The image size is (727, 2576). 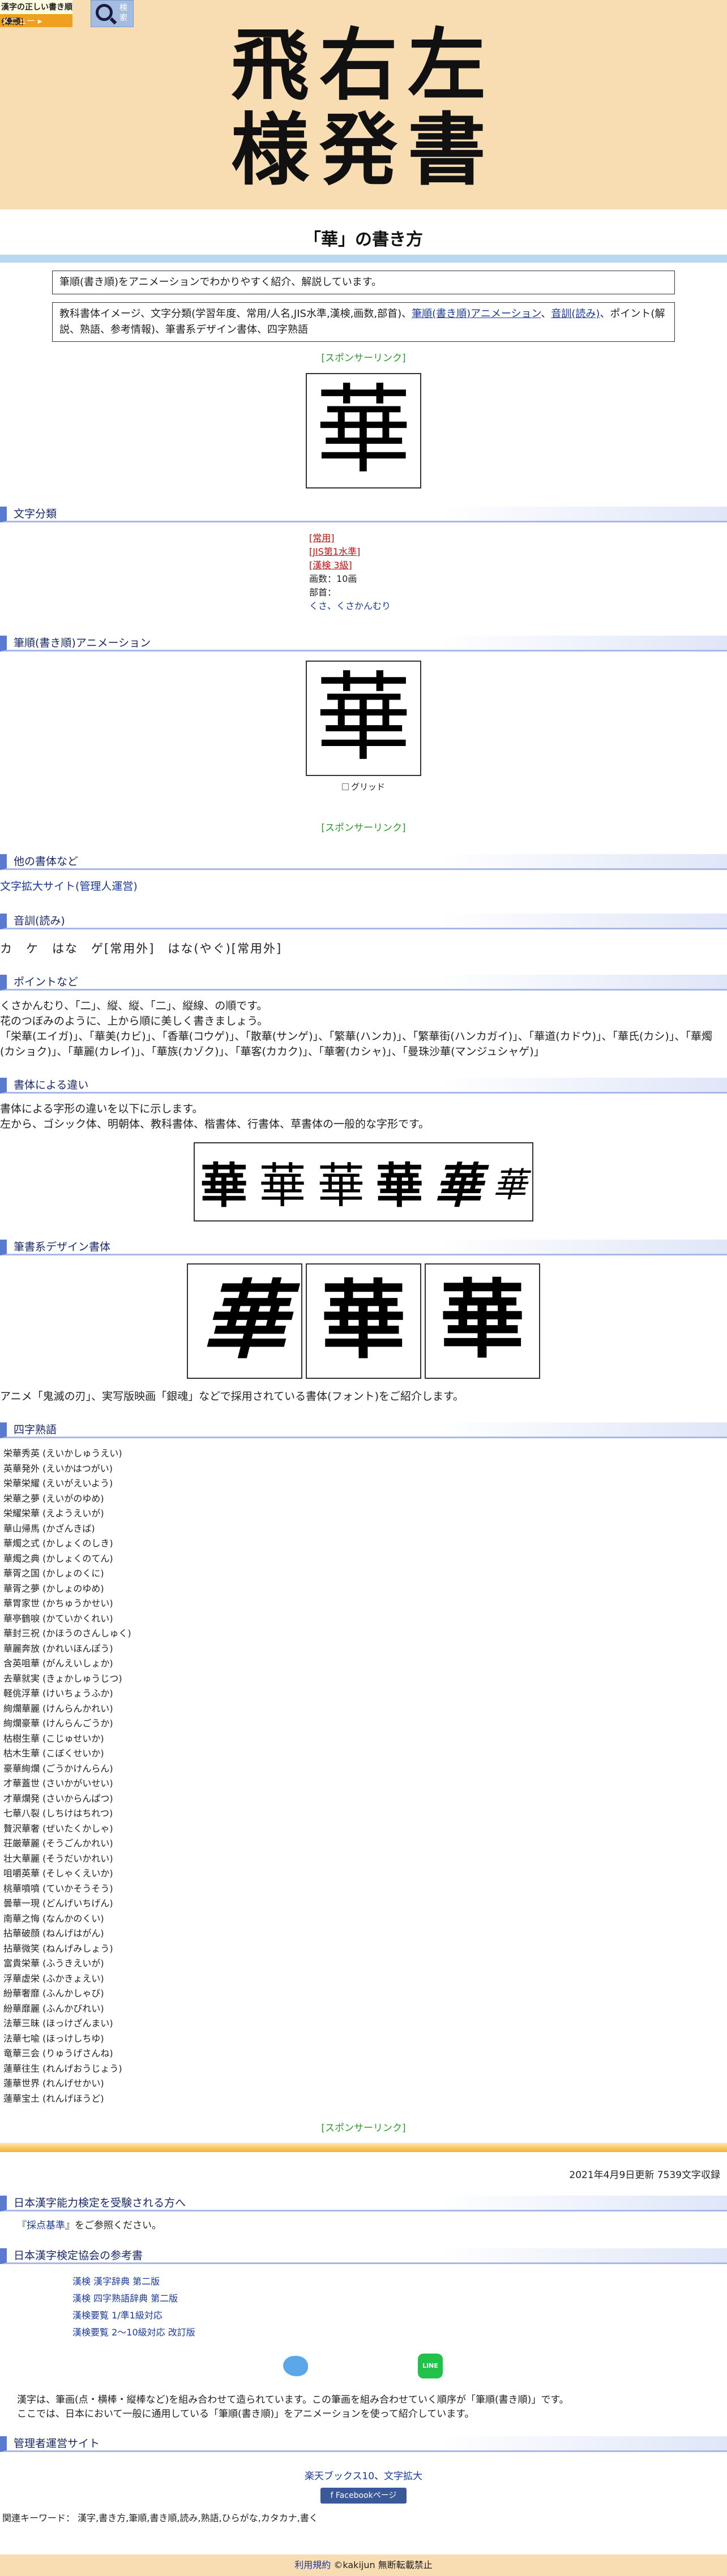 I want to click on reference-link-3: 漢検要覧 1/準1級対応, so click(x=117, y=2315).